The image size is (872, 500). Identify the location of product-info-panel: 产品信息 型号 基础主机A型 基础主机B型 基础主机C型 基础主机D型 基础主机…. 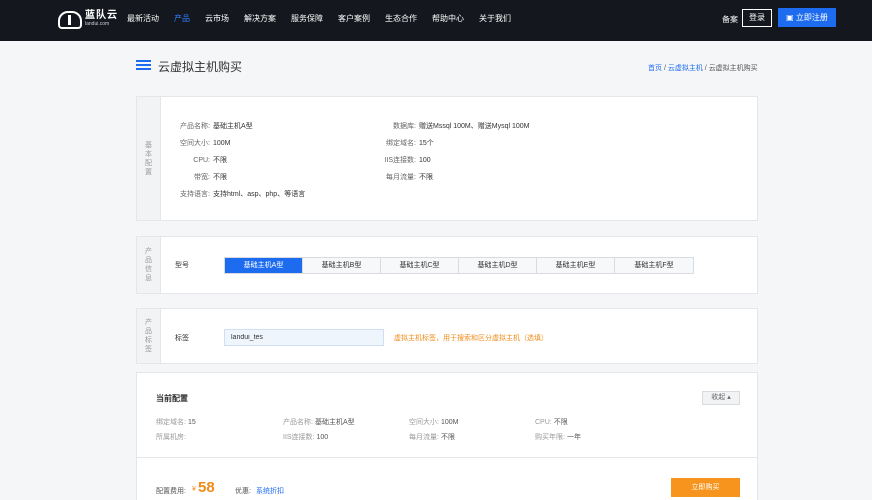
(447, 265).